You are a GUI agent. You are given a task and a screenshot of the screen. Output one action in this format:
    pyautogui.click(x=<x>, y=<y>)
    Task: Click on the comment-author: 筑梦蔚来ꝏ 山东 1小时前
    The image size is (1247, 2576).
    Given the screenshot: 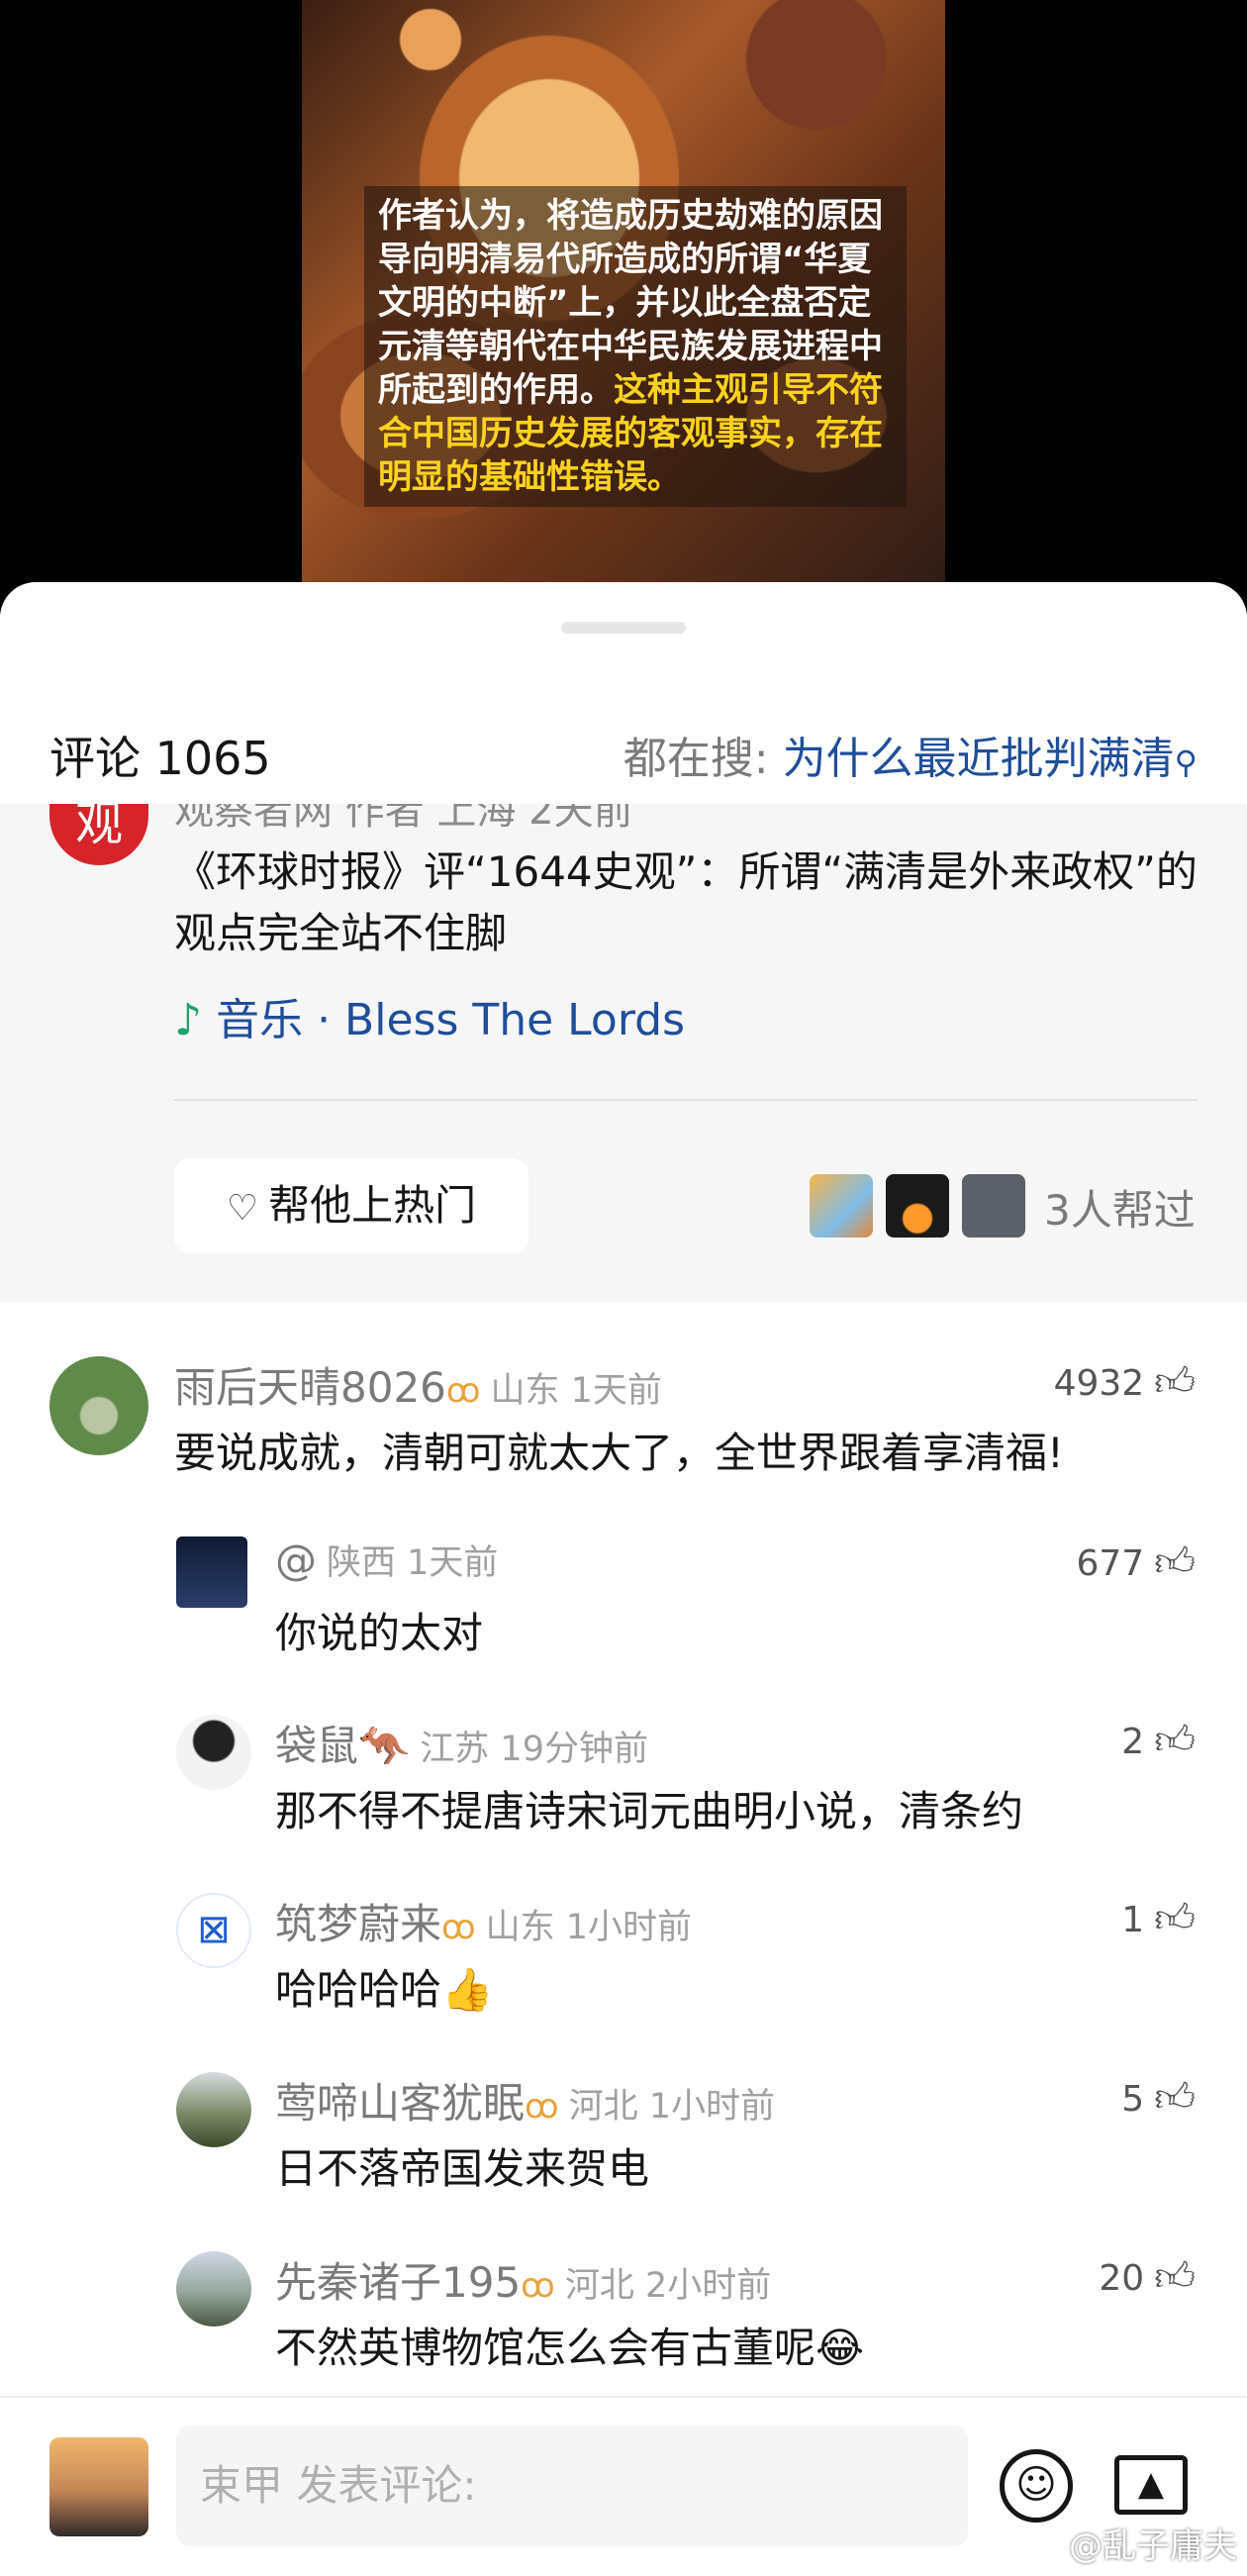 What is the action you would take?
    pyautogui.click(x=483, y=1921)
    